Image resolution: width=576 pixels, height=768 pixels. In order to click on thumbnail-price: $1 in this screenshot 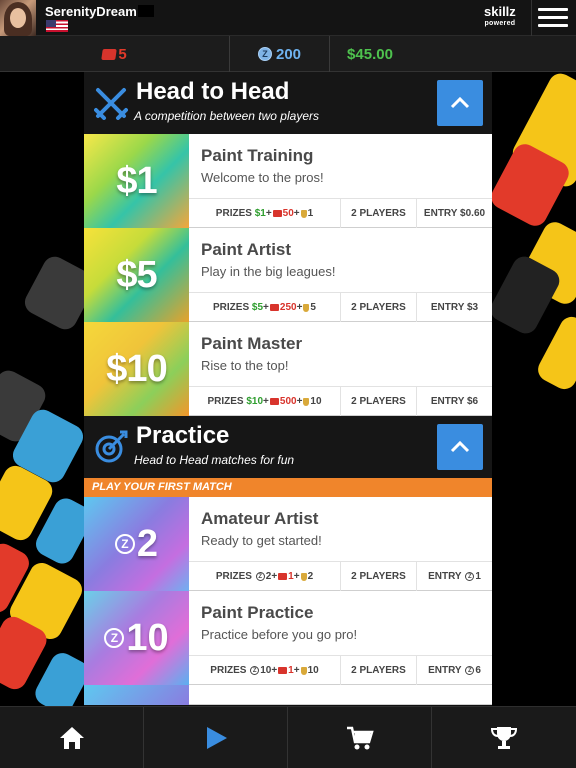, I will do `click(136, 180)`.